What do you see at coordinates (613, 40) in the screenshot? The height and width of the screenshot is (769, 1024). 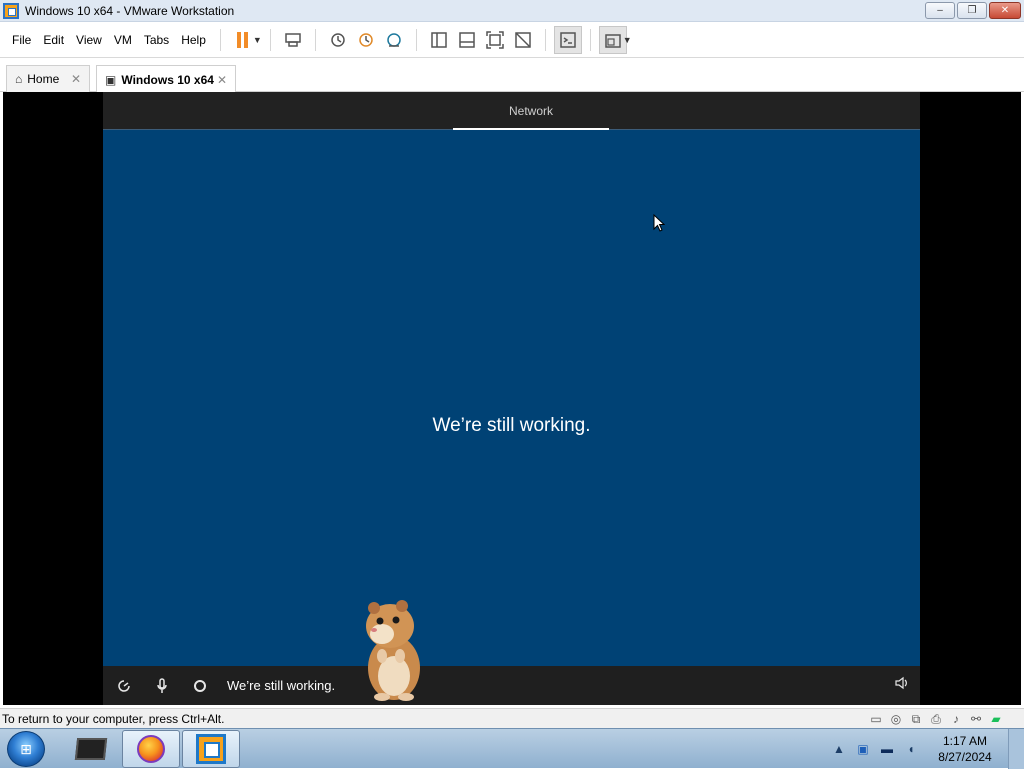 I see `stretch-icon` at bounding box center [613, 40].